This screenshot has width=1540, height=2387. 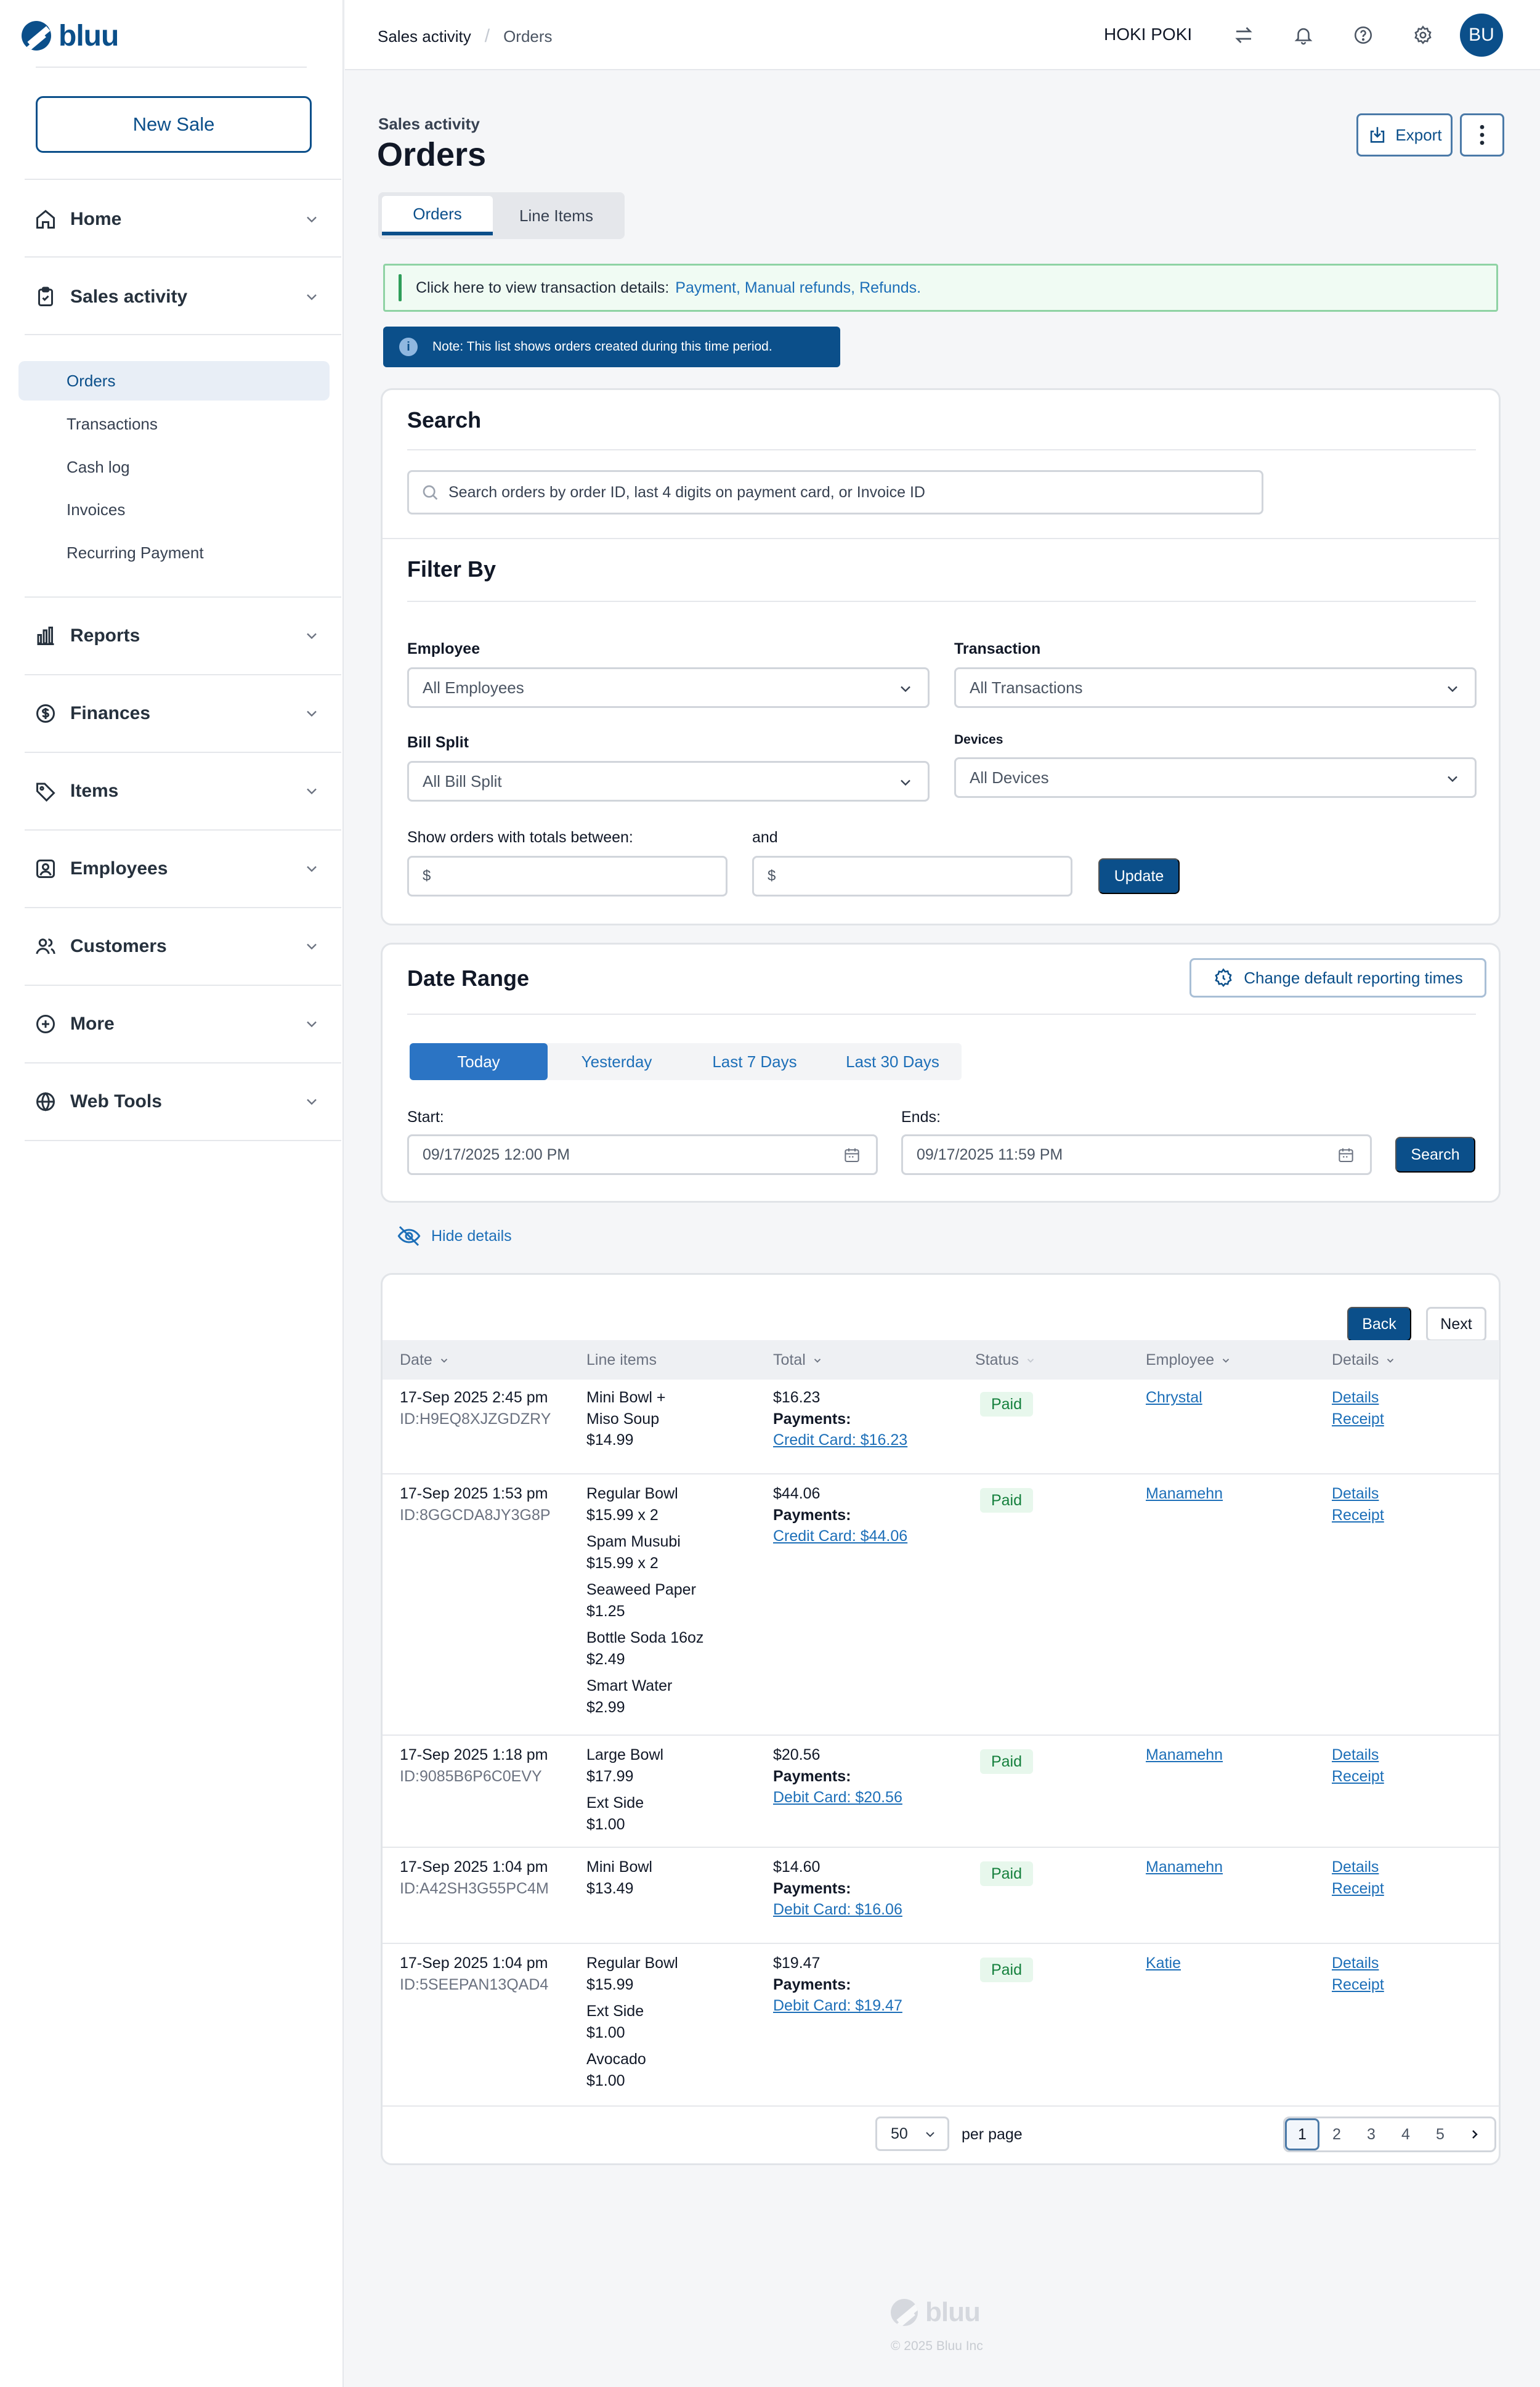 What do you see at coordinates (912, 2134) in the screenshot?
I see `per-page-select: 50` at bounding box center [912, 2134].